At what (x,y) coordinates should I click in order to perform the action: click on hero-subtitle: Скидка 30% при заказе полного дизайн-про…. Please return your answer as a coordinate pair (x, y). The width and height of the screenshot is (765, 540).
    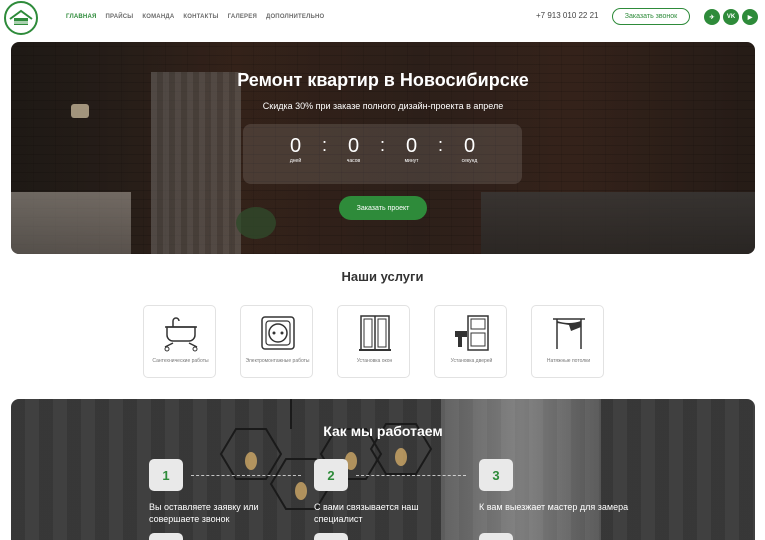
    Looking at the image, I should click on (383, 106).